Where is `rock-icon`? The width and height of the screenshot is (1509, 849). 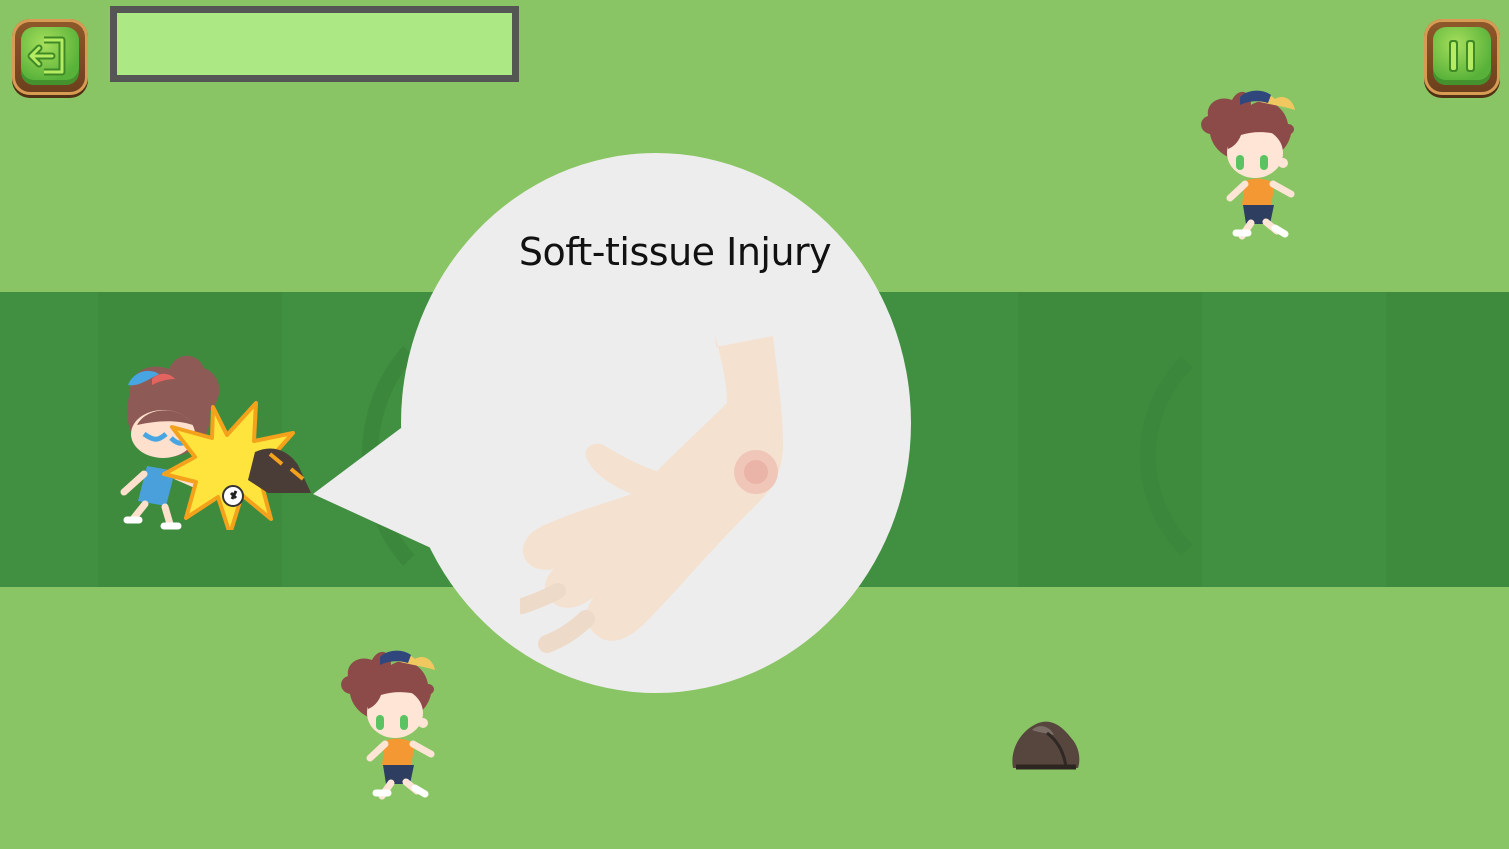
rock-icon is located at coordinates (1046, 745).